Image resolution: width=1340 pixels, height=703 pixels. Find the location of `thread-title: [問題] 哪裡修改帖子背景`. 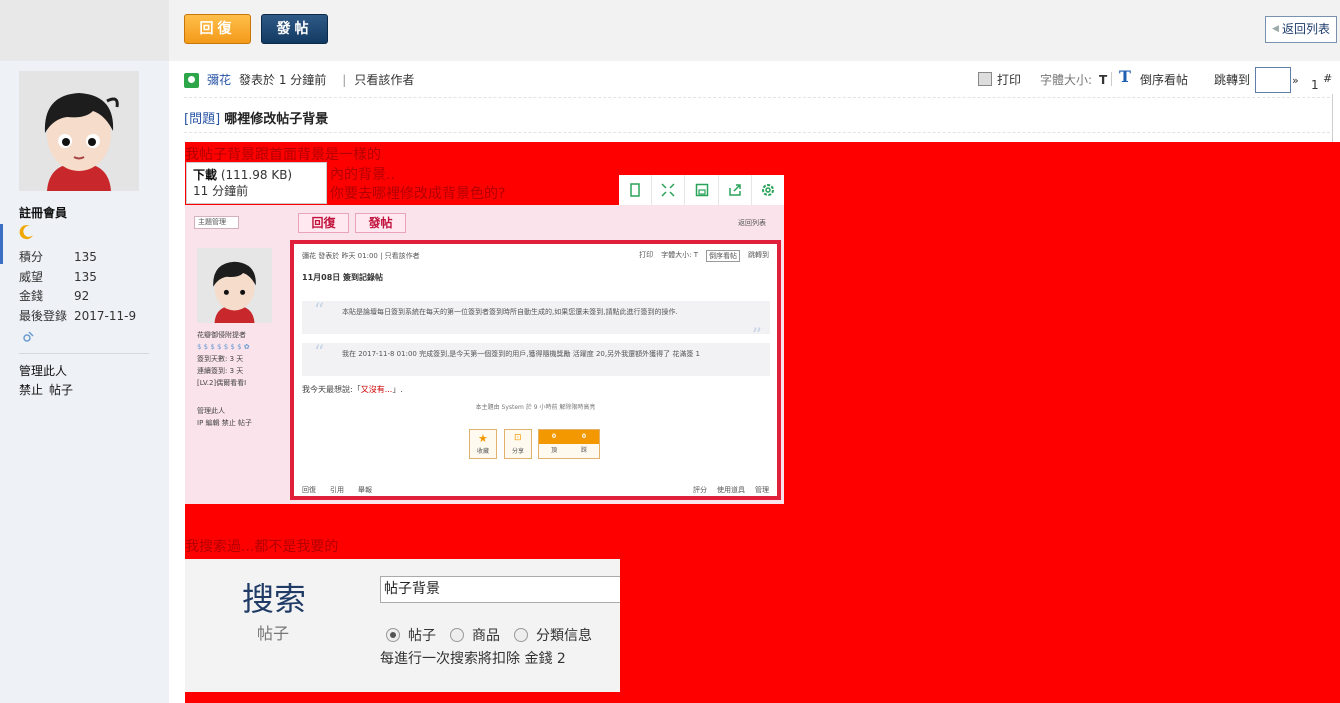

thread-title: [問題] 哪裡修改帖子背景 is located at coordinates (256, 117).